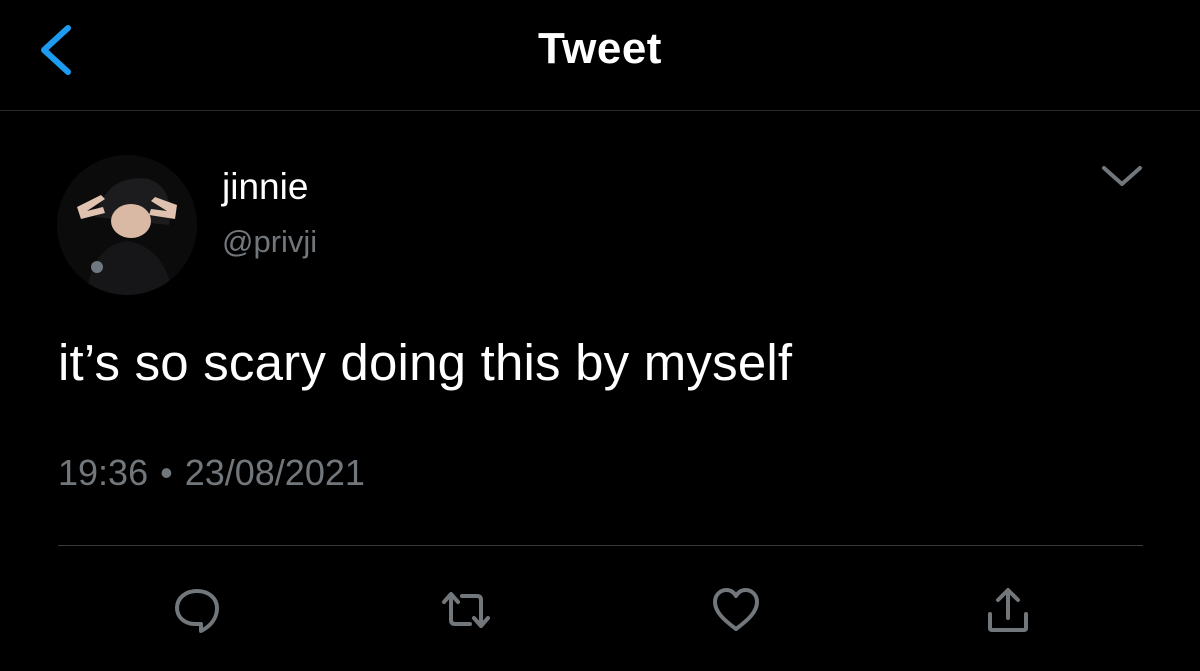 This screenshot has width=1200, height=671. I want to click on tweet-date: 23/08/2021, so click(274, 472).